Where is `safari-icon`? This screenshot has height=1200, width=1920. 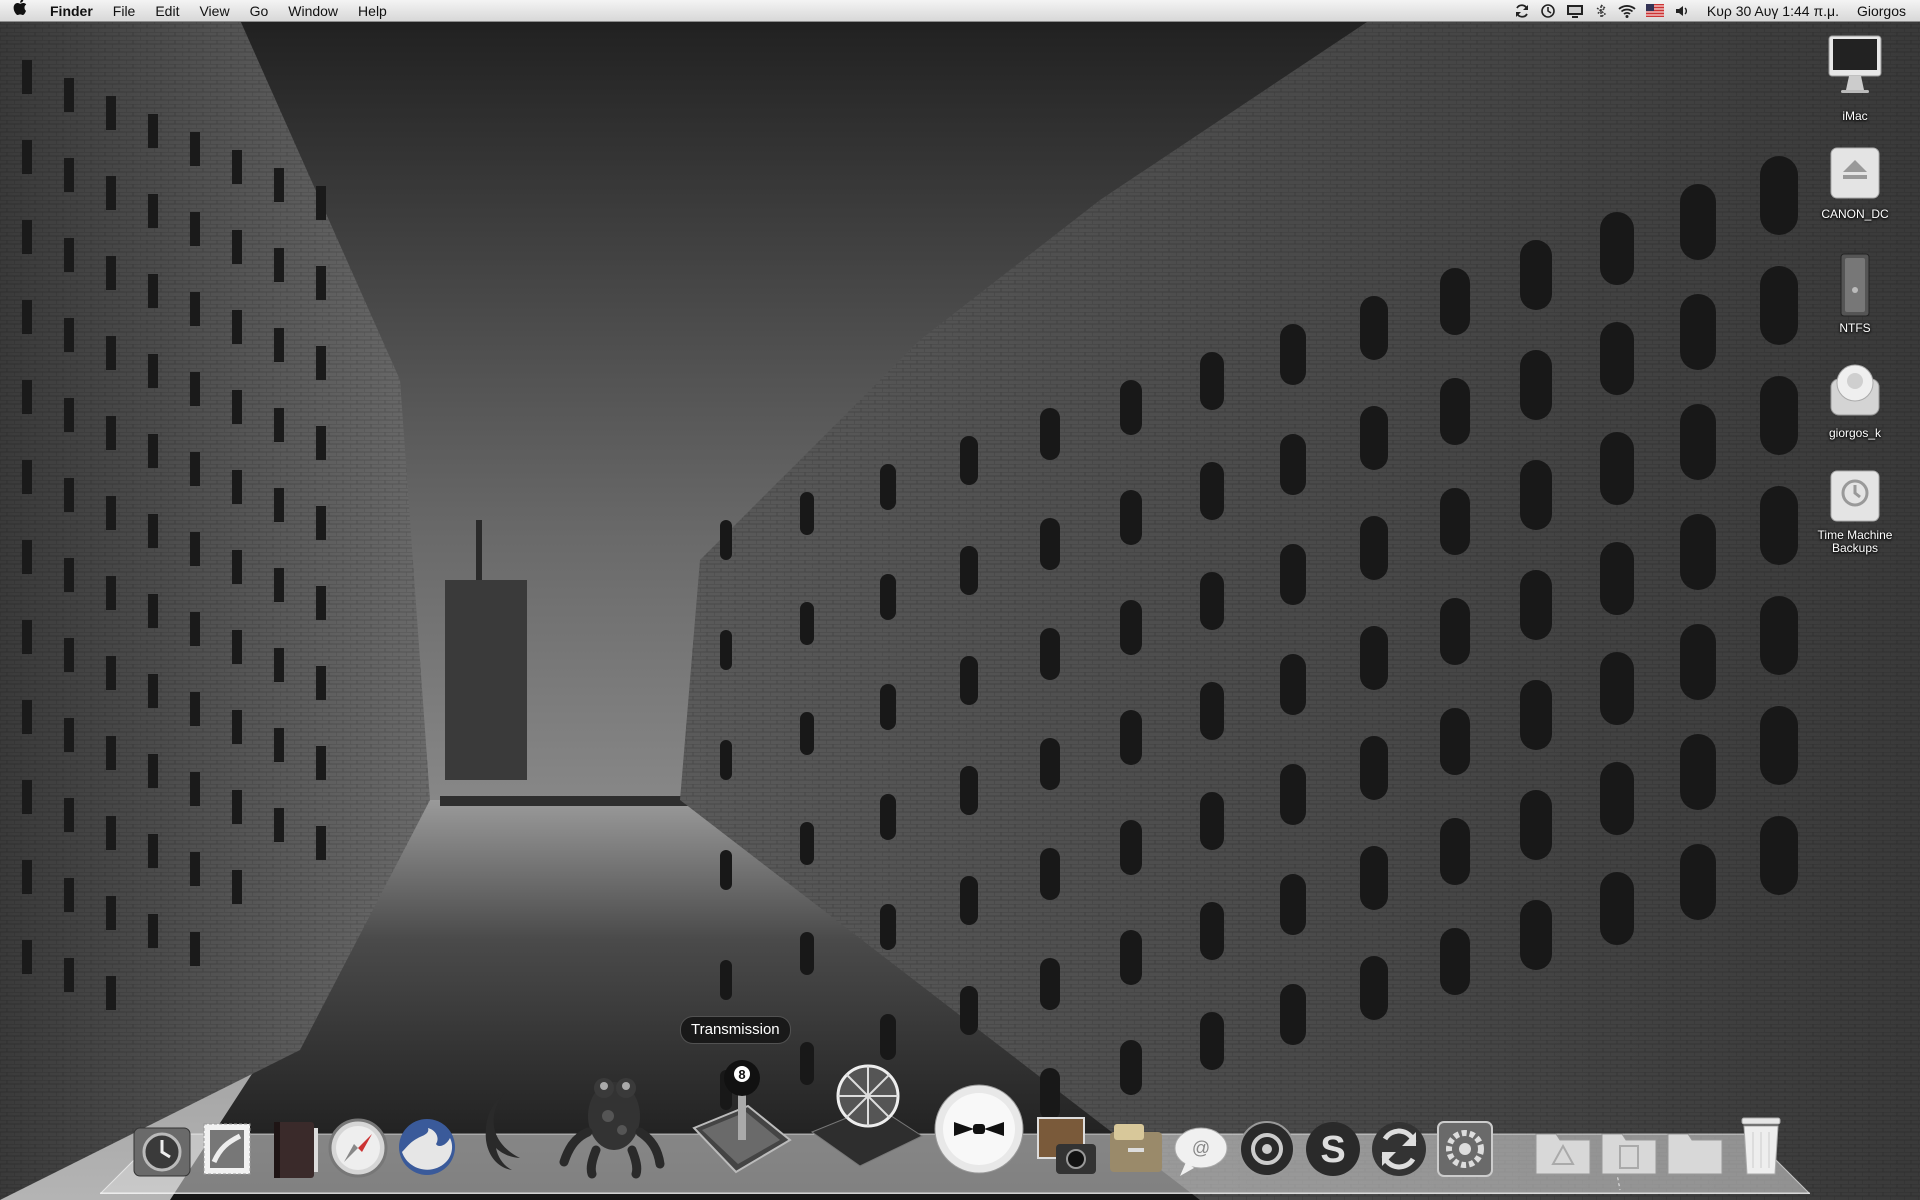
safari-icon is located at coordinates (358, 1148).